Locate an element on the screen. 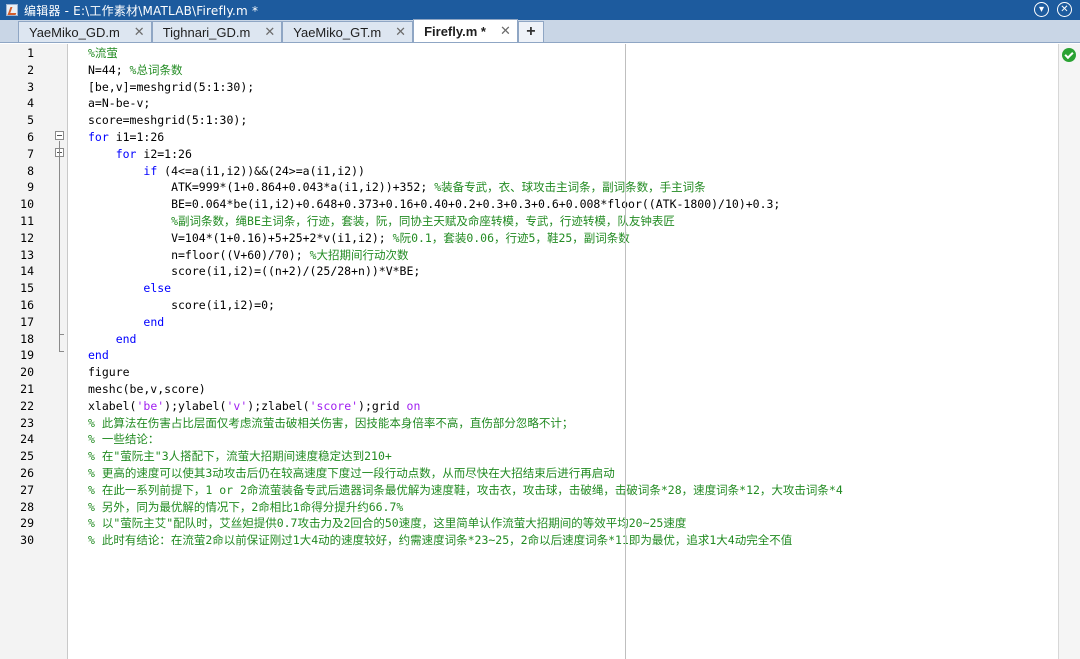 The width and height of the screenshot is (1080, 659). line-number: 27 is located at coordinates (27, 489).